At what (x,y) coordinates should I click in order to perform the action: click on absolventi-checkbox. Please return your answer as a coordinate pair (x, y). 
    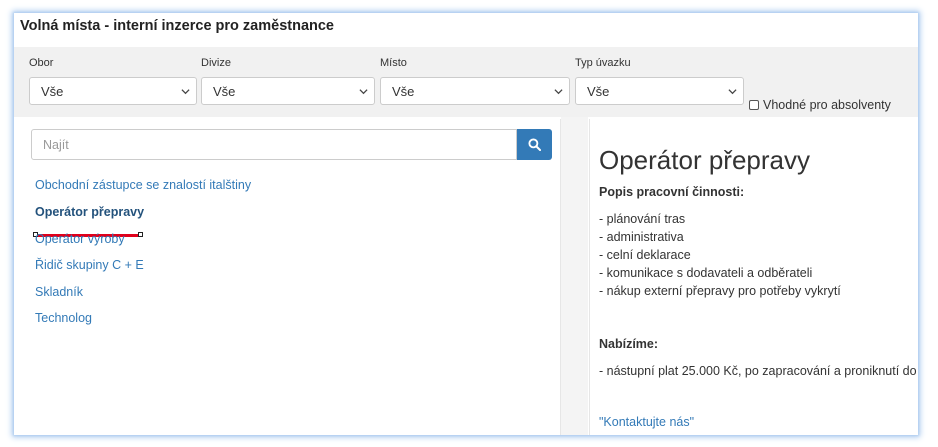
    Looking at the image, I should click on (754, 105).